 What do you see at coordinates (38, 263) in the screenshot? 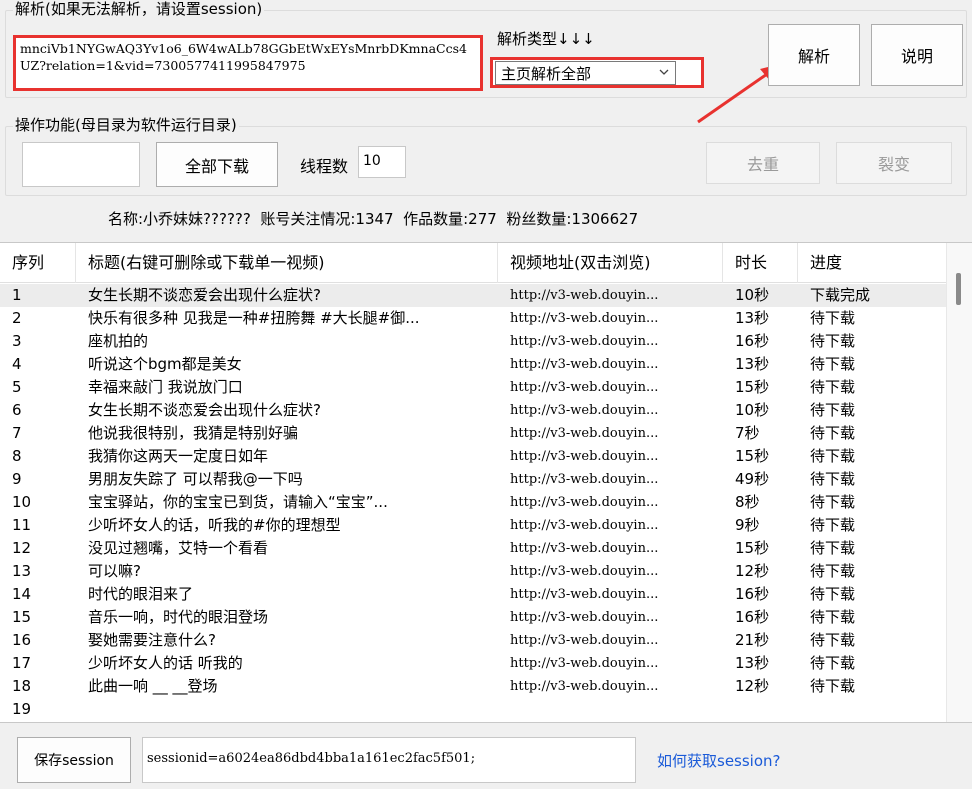
I see `header-index: 序列` at bounding box center [38, 263].